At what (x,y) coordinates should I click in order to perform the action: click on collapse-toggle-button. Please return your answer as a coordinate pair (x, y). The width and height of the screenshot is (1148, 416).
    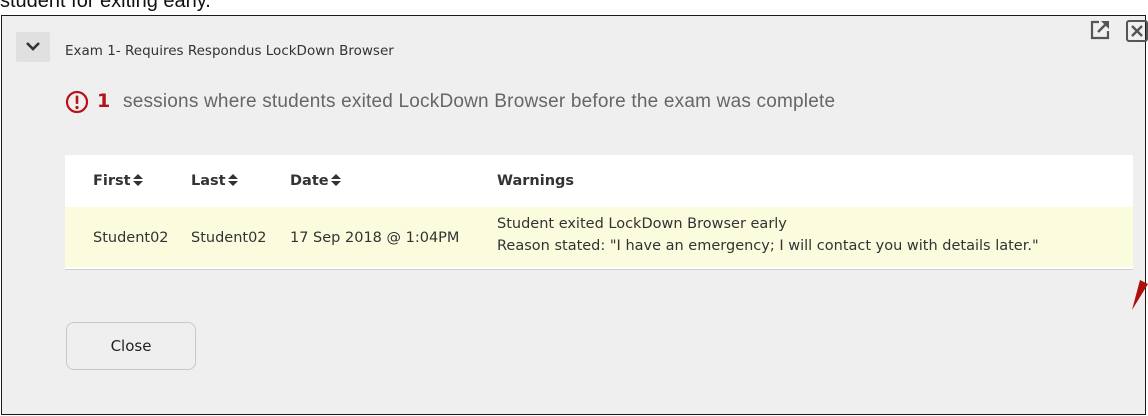
    Looking at the image, I should click on (33, 47).